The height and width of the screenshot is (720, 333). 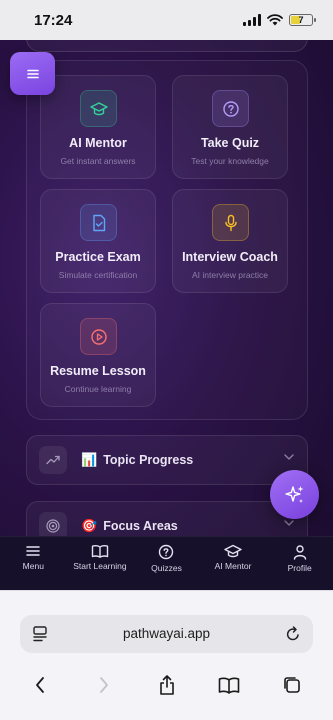 I want to click on share-icon, so click(x=167, y=685).